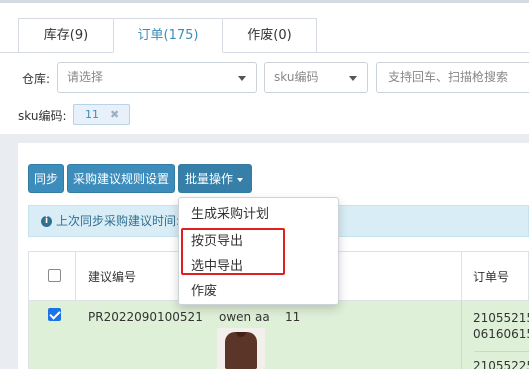 The height and width of the screenshot is (369, 529). Describe the element at coordinates (101, 114) in the screenshot. I see `sku-filter-tag: 11 ✖` at that location.